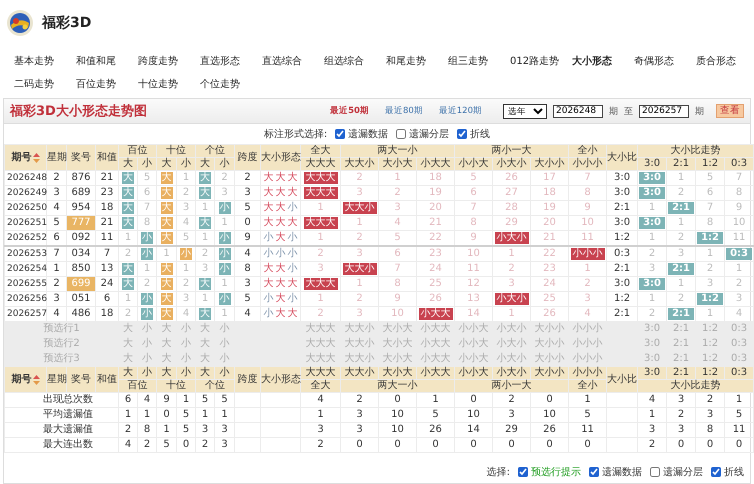  Describe the element at coordinates (578, 111) in the screenshot. I see `input-field: 2026248` at that location.